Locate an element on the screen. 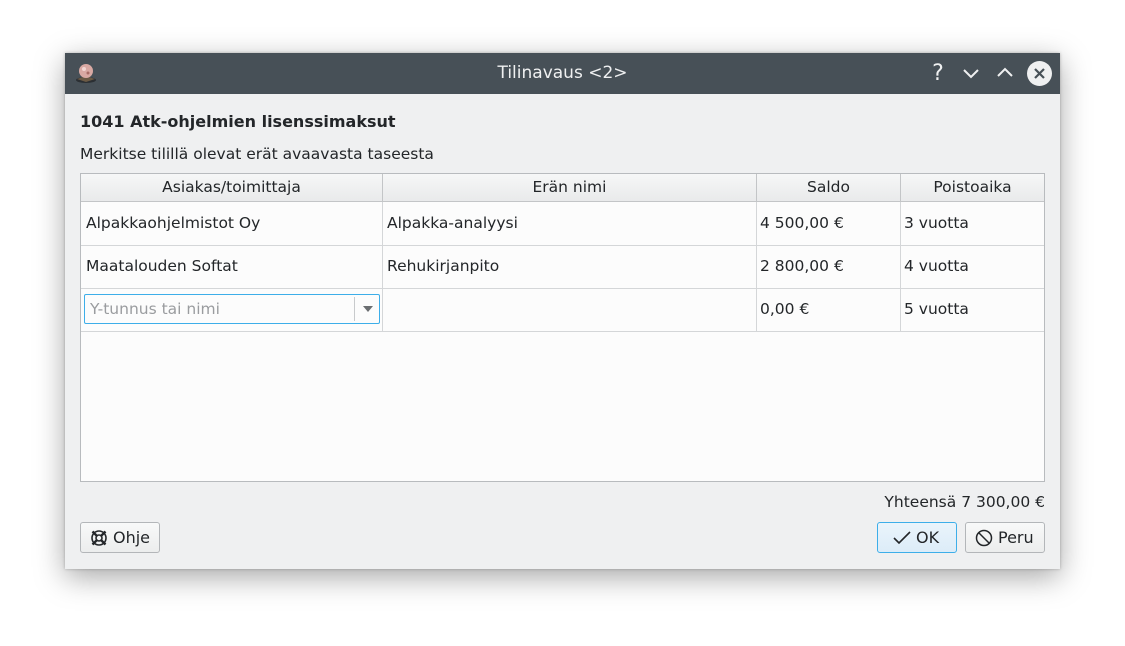  account-heading: 1041 Atk-ohjelmien lisenssimaksut is located at coordinates (238, 121).